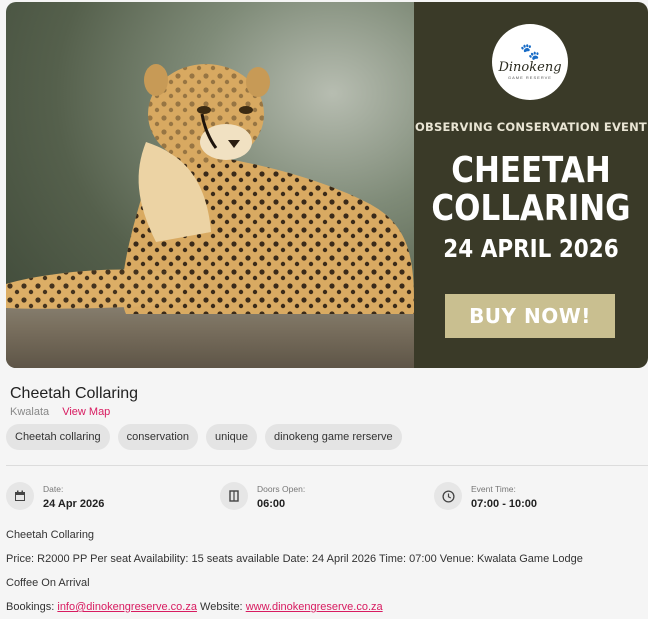  What do you see at coordinates (58, 437) in the screenshot?
I see `tag-chip: Cheetah collaring` at bounding box center [58, 437].